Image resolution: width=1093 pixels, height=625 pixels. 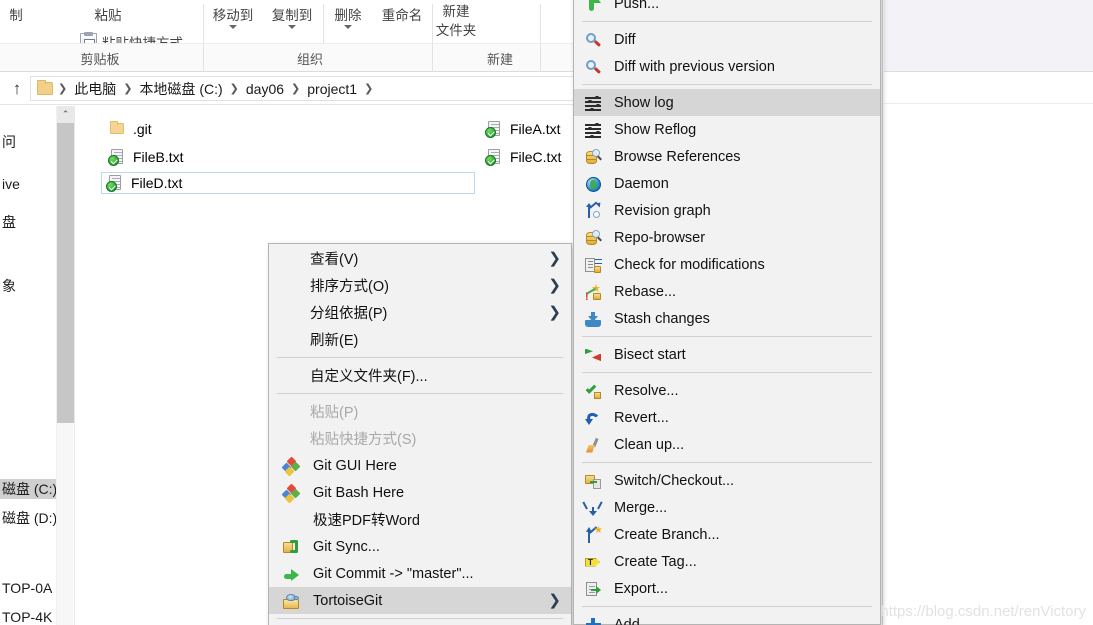 What do you see at coordinates (727, 354) in the screenshot?
I see `tortoisegit-item-bisect-start: Bisect start` at bounding box center [727, 354].